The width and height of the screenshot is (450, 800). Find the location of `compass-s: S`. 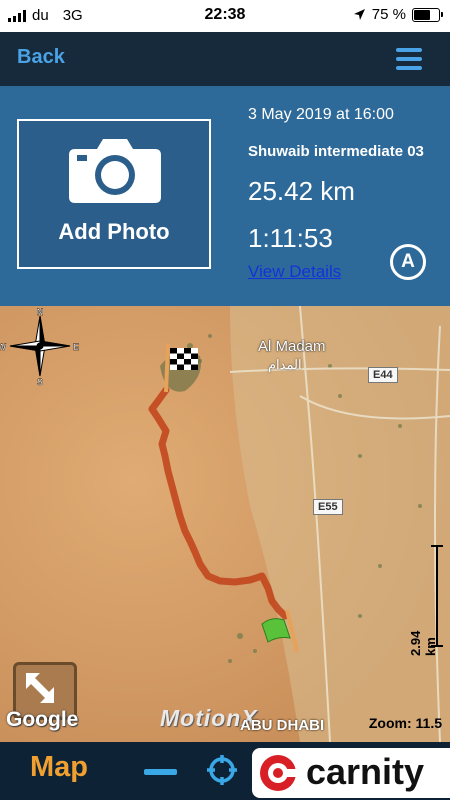

compass-s: S is located at coordinates (40, 381).